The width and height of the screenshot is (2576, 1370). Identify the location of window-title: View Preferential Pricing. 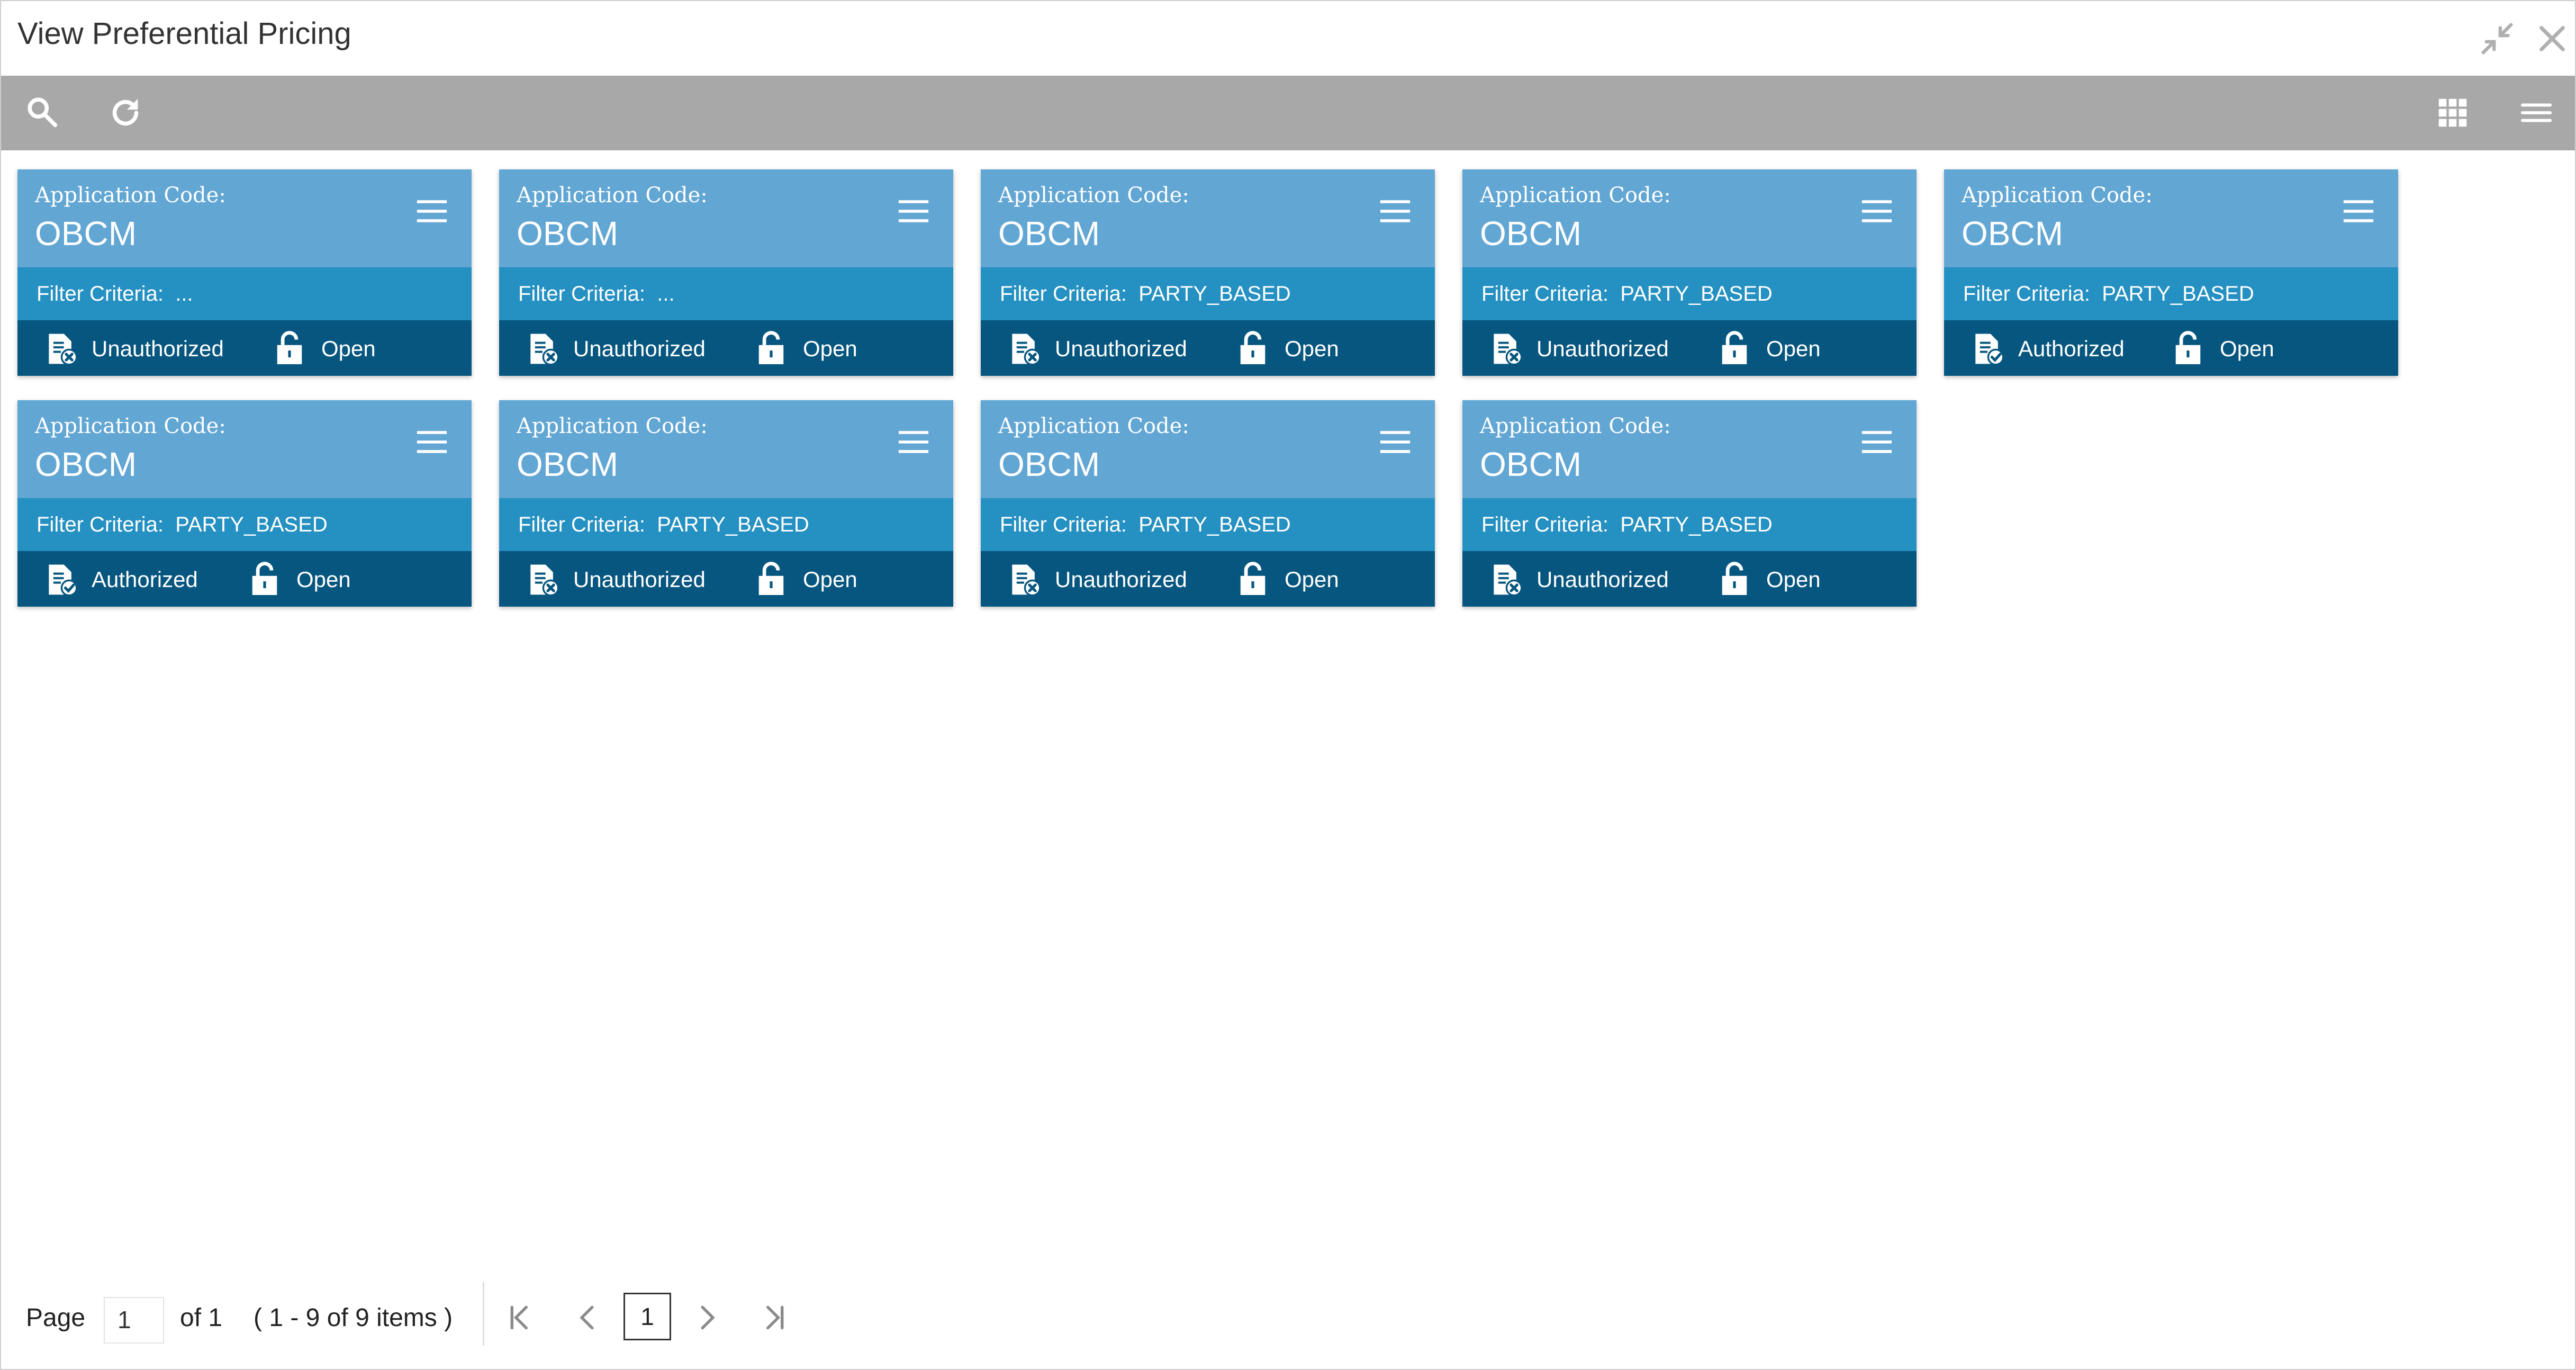
(184, 33).